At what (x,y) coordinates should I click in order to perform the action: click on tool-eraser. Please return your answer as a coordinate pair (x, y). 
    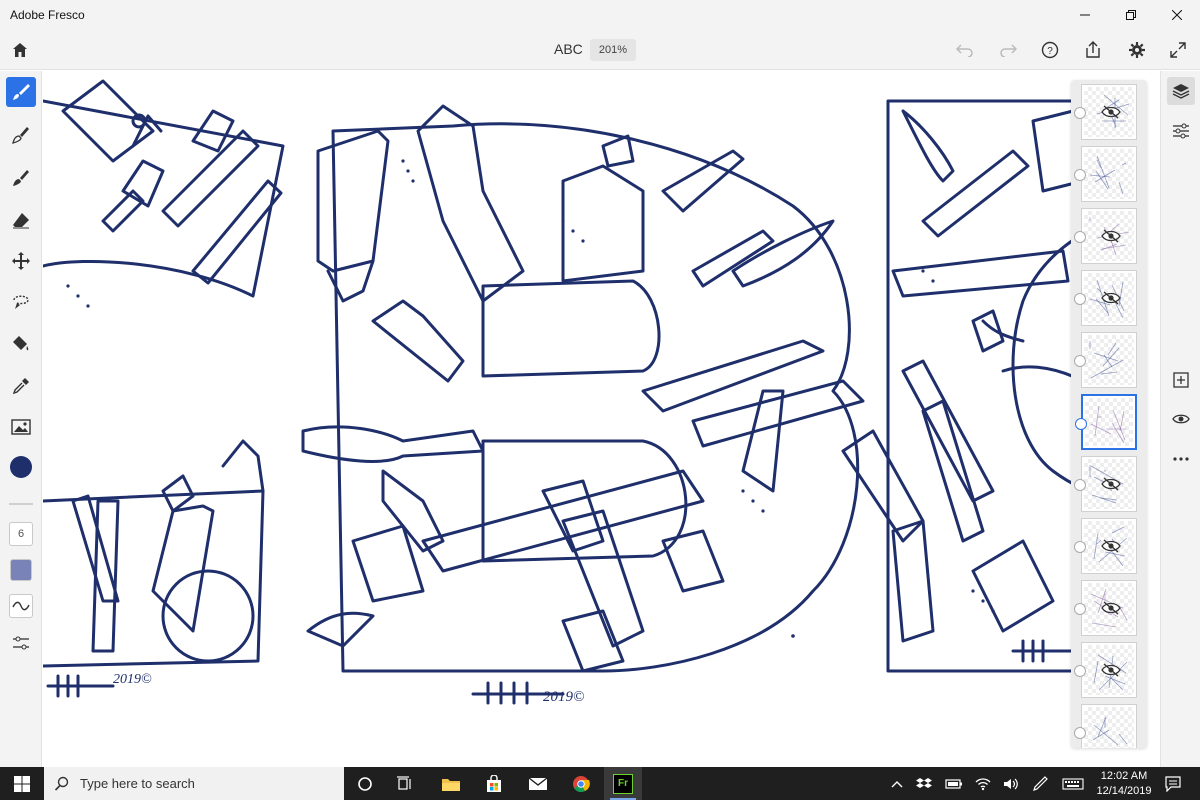
    Looking at the image, I should click on (21, 220).